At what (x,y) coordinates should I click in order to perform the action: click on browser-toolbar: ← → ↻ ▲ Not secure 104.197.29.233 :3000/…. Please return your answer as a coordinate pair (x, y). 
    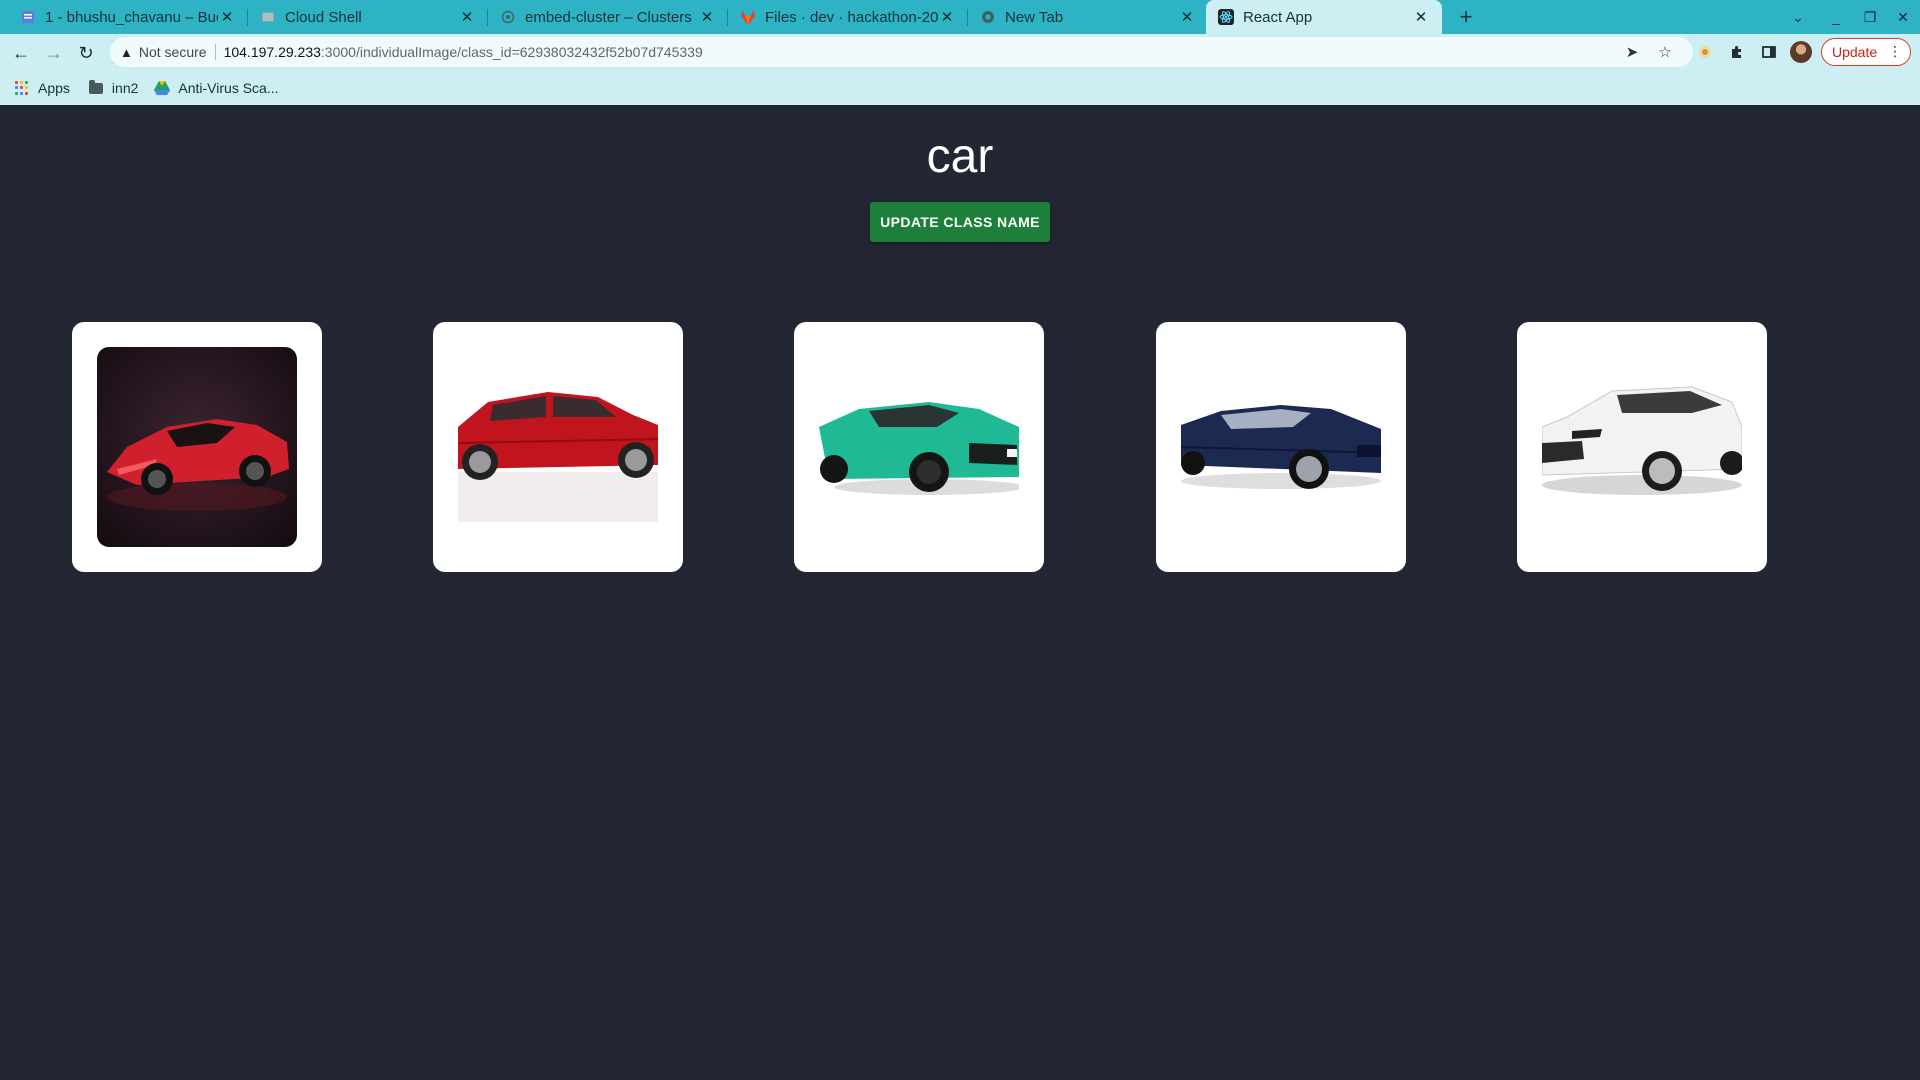
    Looking at the image, I should click on (960, 52).